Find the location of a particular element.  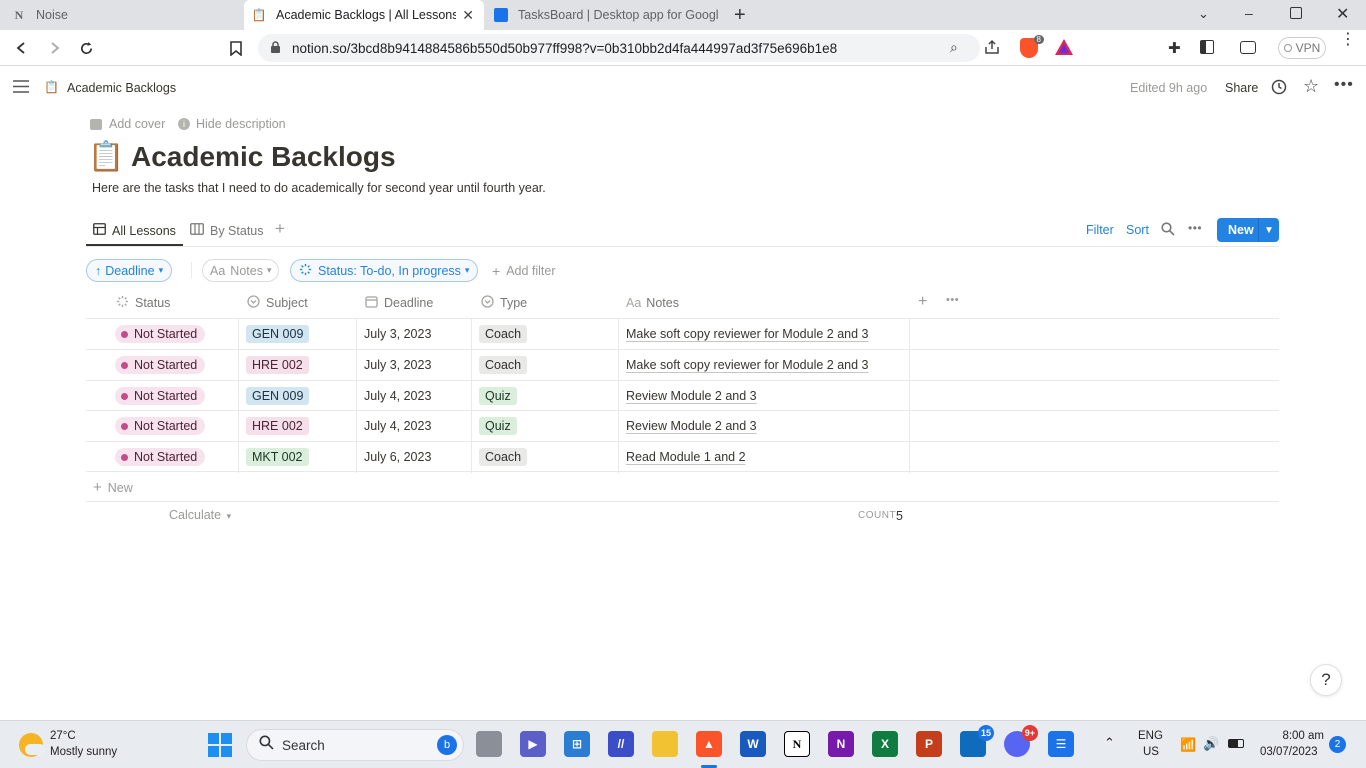

teams-chat-icon: ▶ is located at coordinates (533, 744).